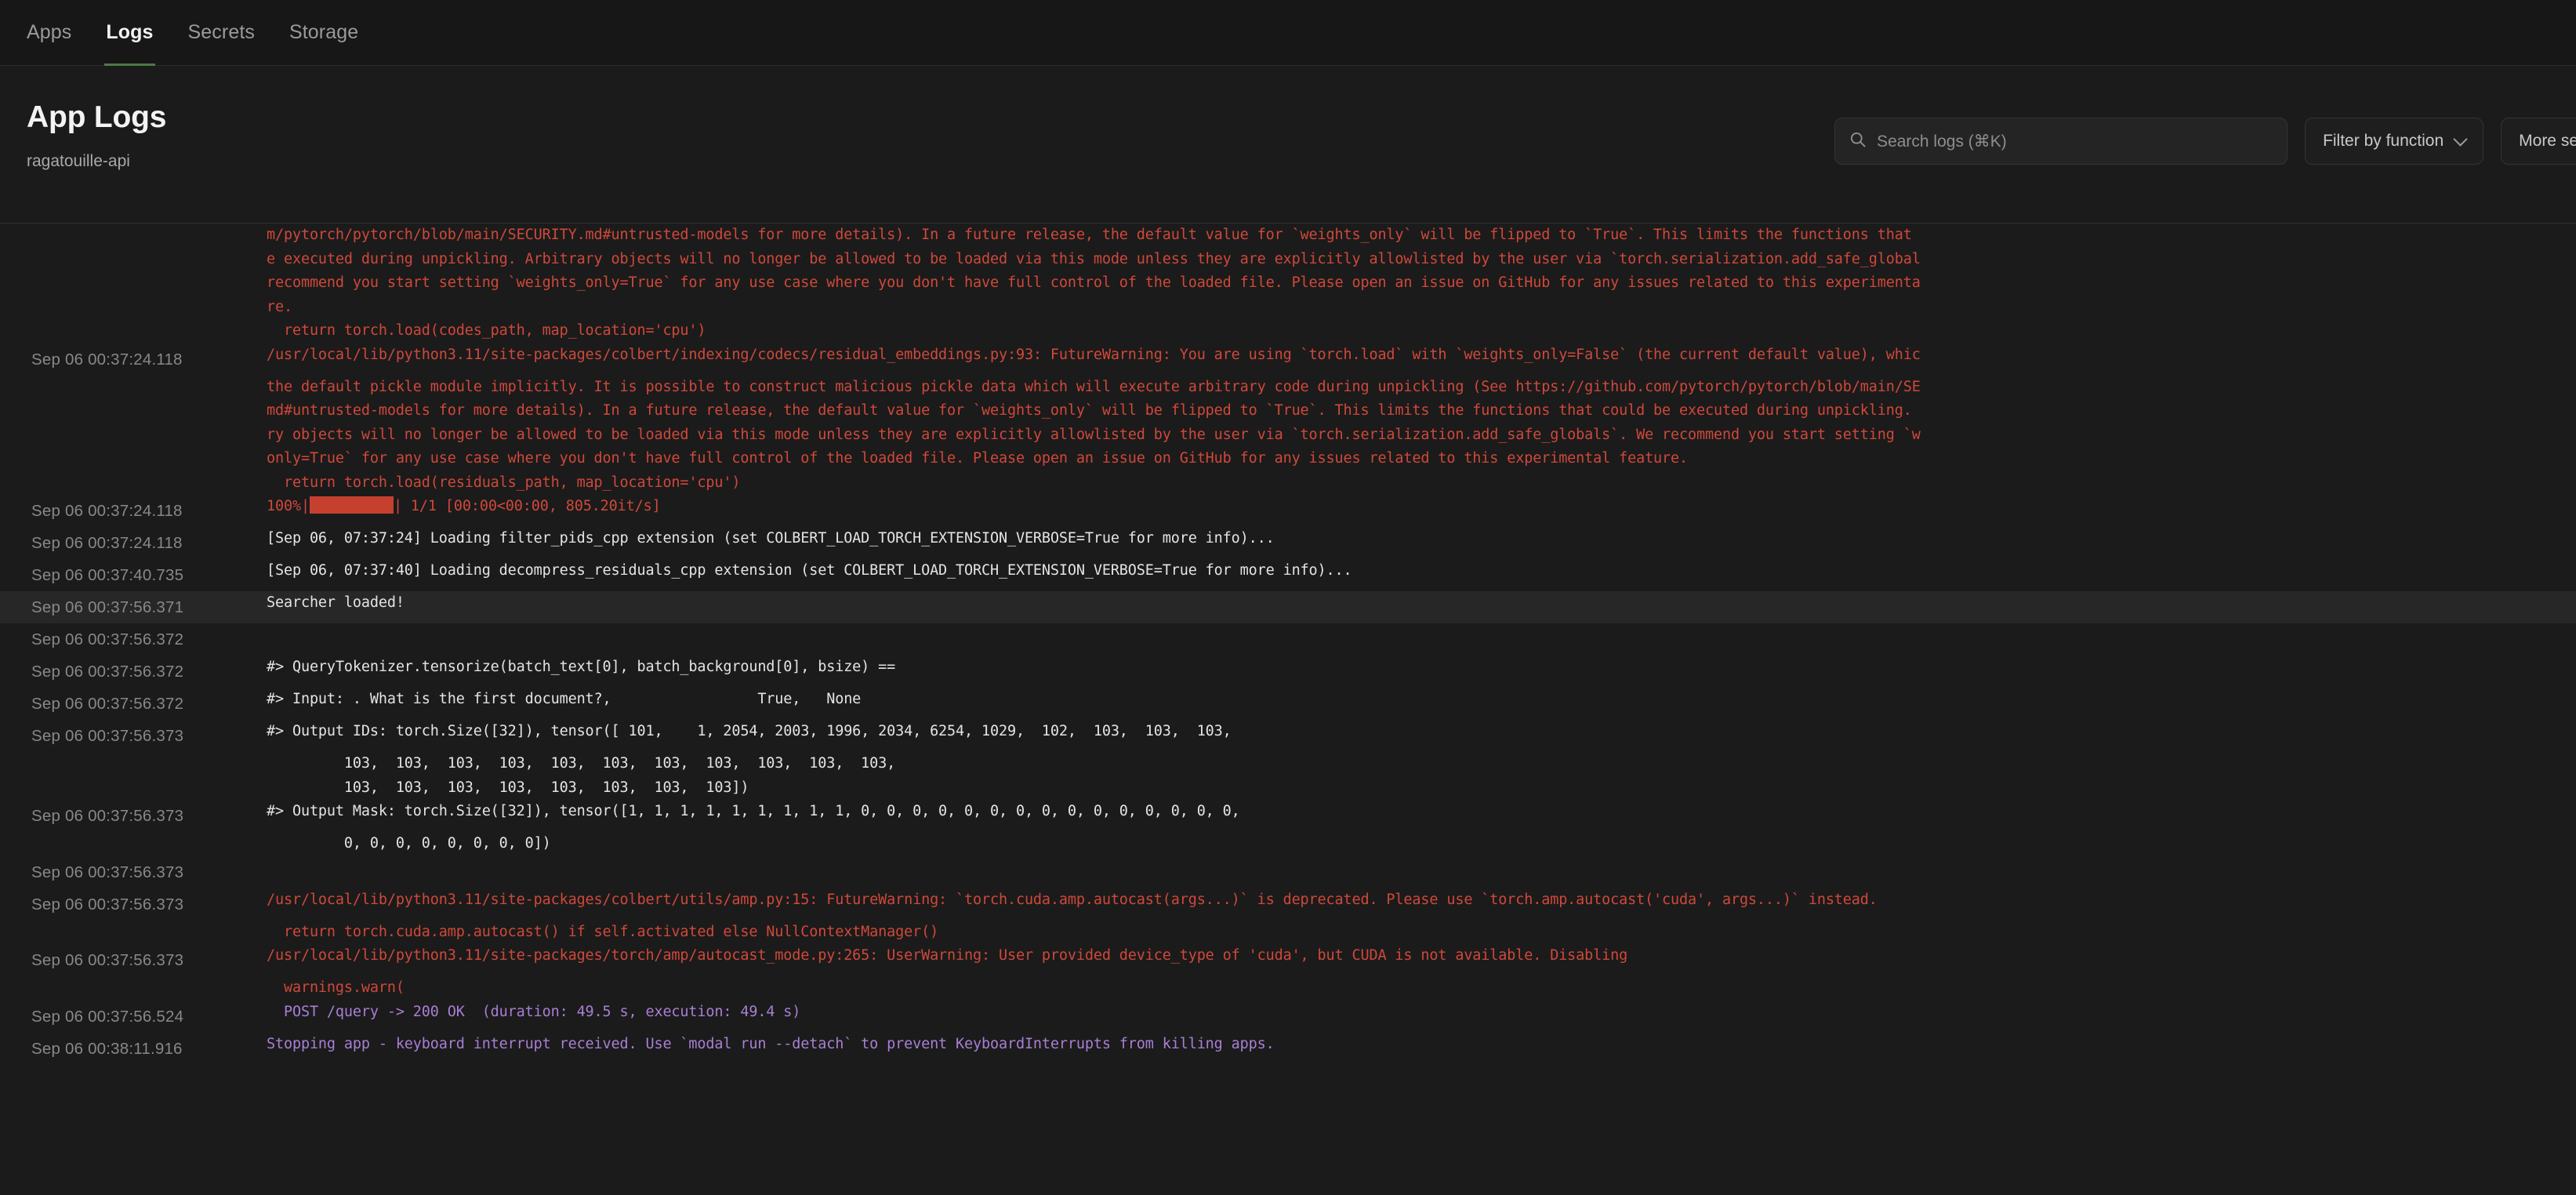 The image size is (2576, 1195). I want to click on log-line: Sep 06 00:37:56.372, so click(1288, 640).